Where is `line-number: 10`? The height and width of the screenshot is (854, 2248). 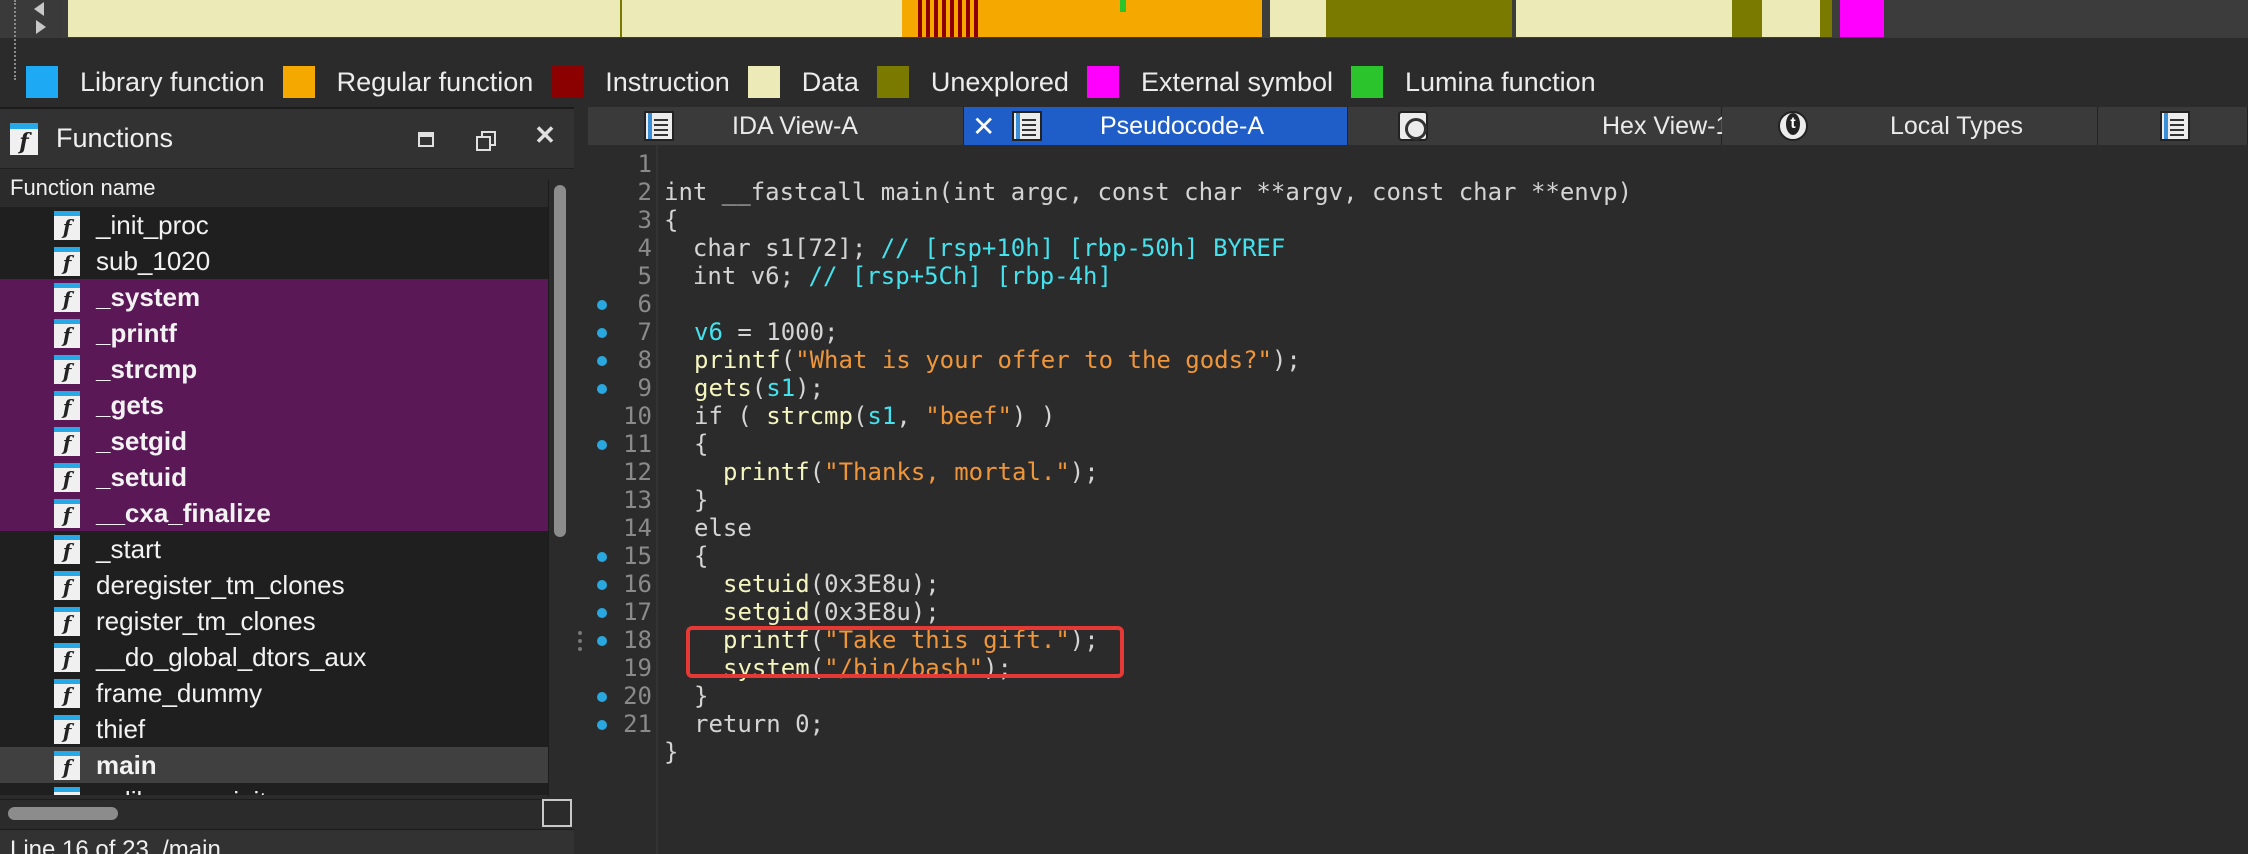
line-number: 10 is located at coordinates (637, 416).